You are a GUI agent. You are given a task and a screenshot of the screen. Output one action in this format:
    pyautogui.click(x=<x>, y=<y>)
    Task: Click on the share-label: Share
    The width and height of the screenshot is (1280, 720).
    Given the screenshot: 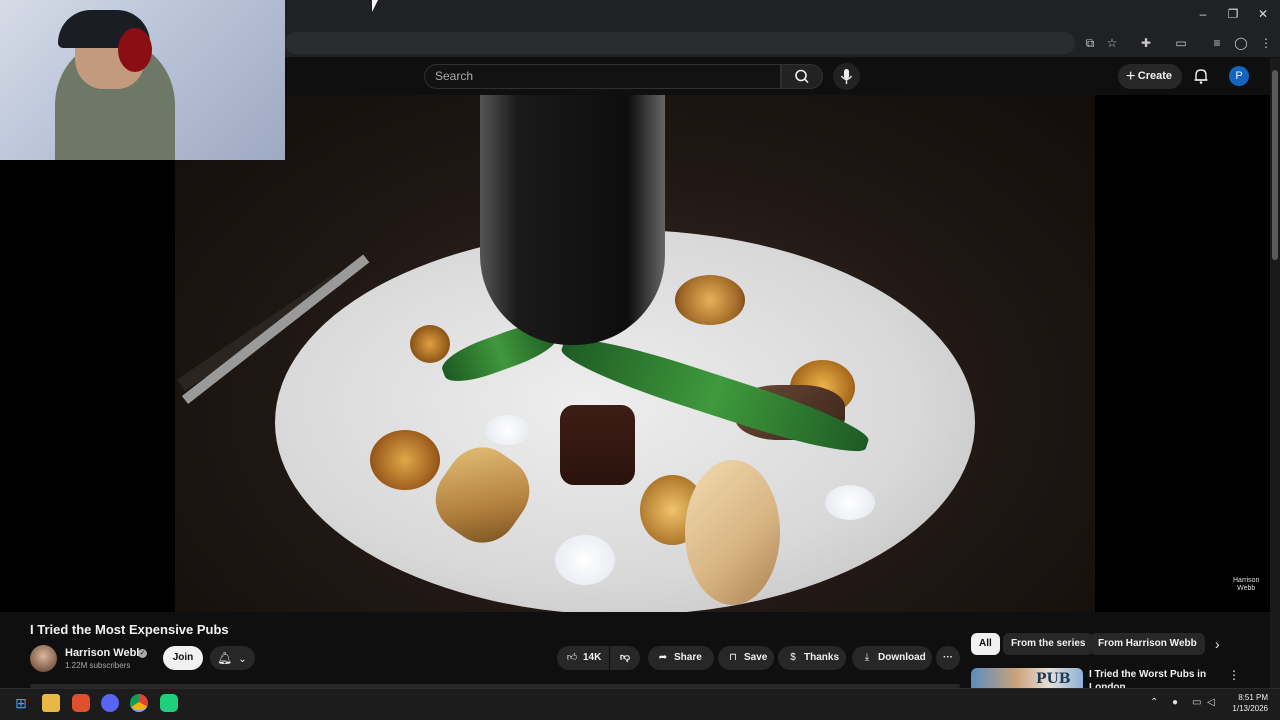 What is the action you would take?
    pyautogui.click(x=688, y=657)
    